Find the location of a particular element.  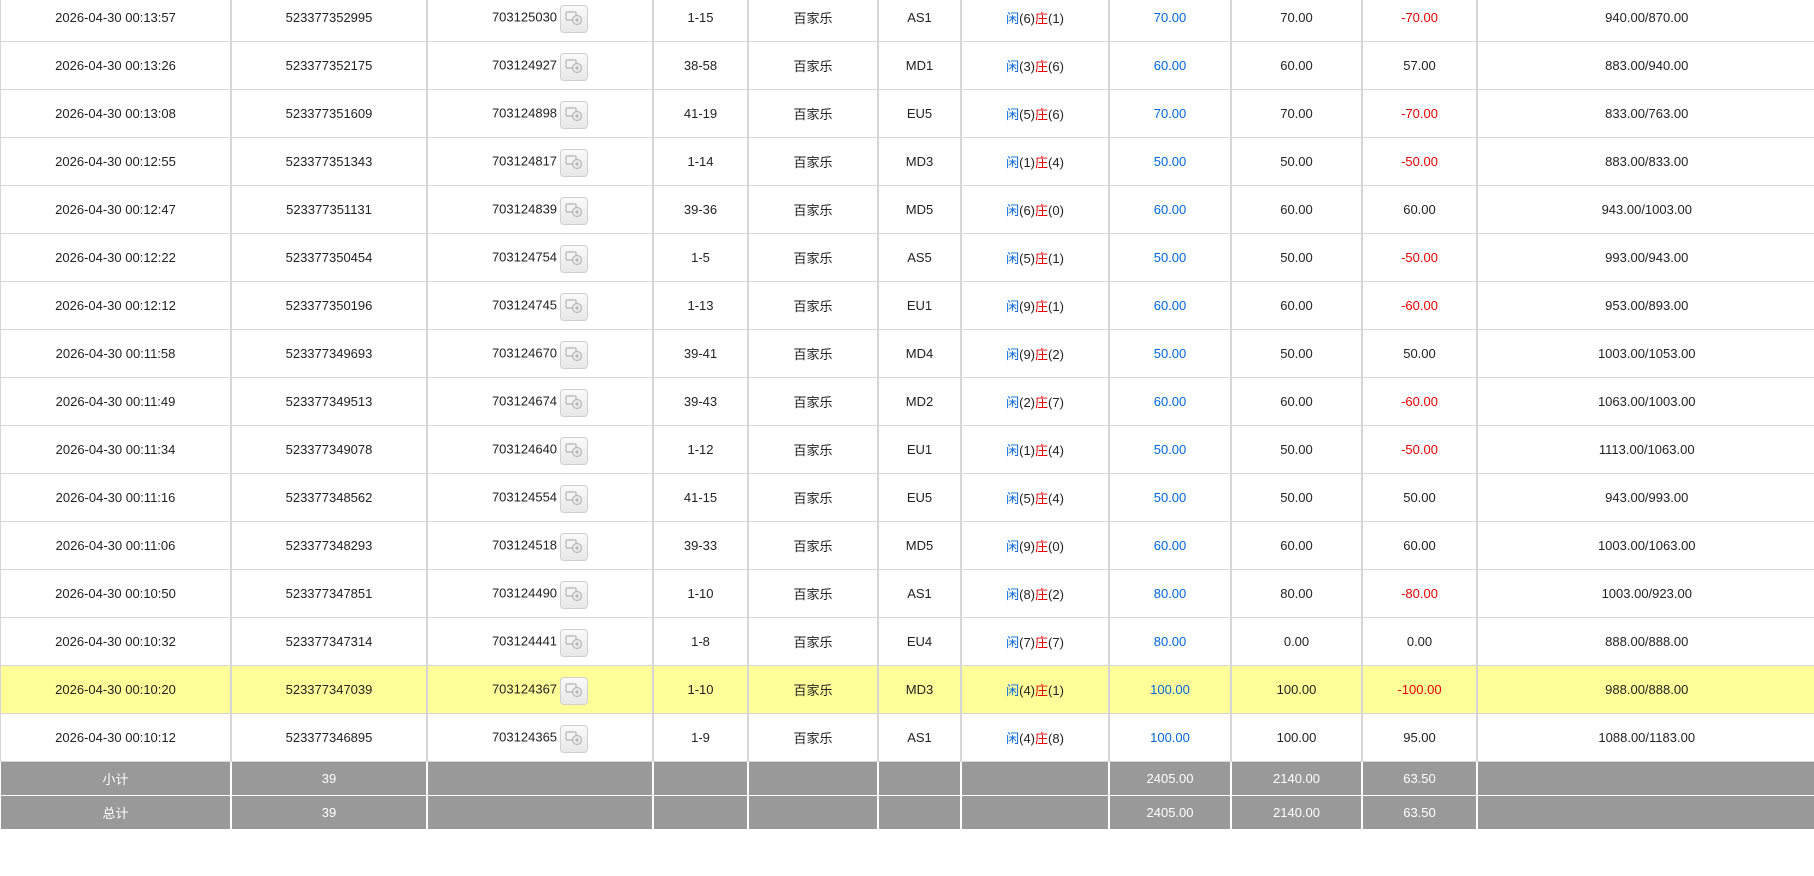

room-code: MD3 is located at coordinates (919, 689).